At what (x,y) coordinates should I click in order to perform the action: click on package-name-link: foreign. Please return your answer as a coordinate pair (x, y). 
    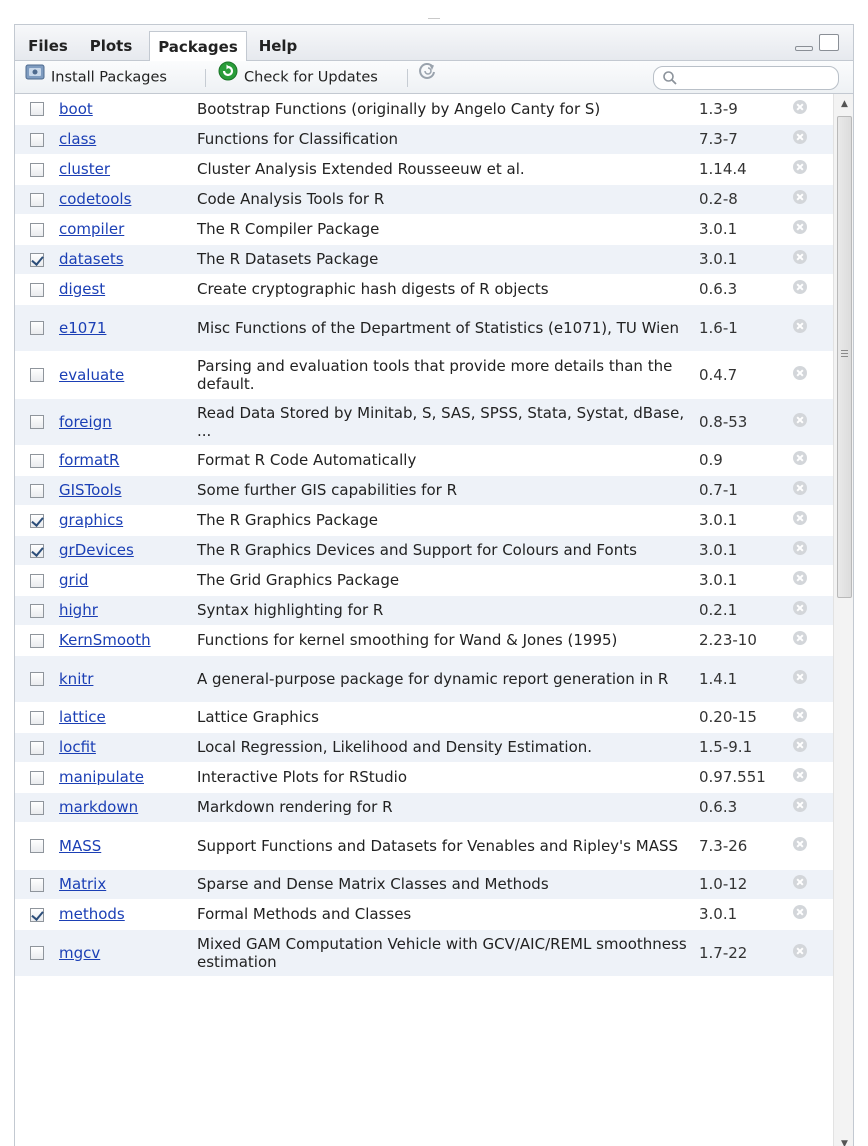
    Looking at the image, I should click on (85, 422).